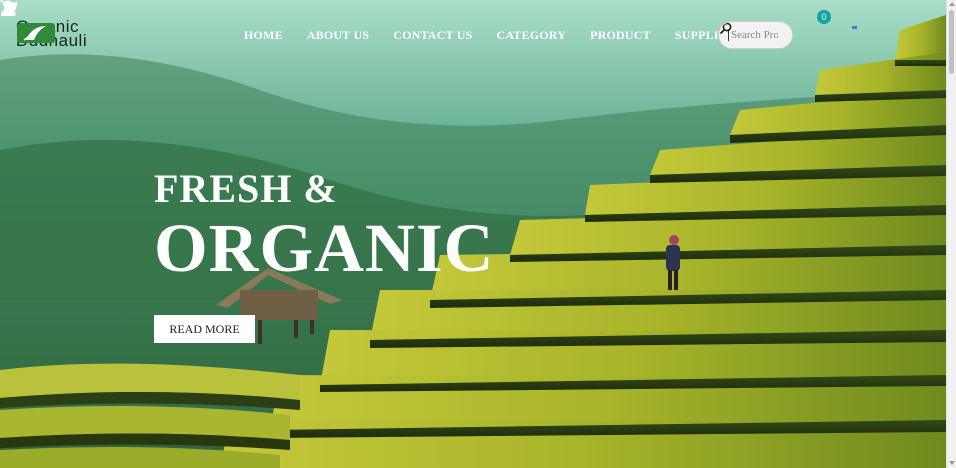  I want to click on user-menu-caret-icon, so click(854, 27).